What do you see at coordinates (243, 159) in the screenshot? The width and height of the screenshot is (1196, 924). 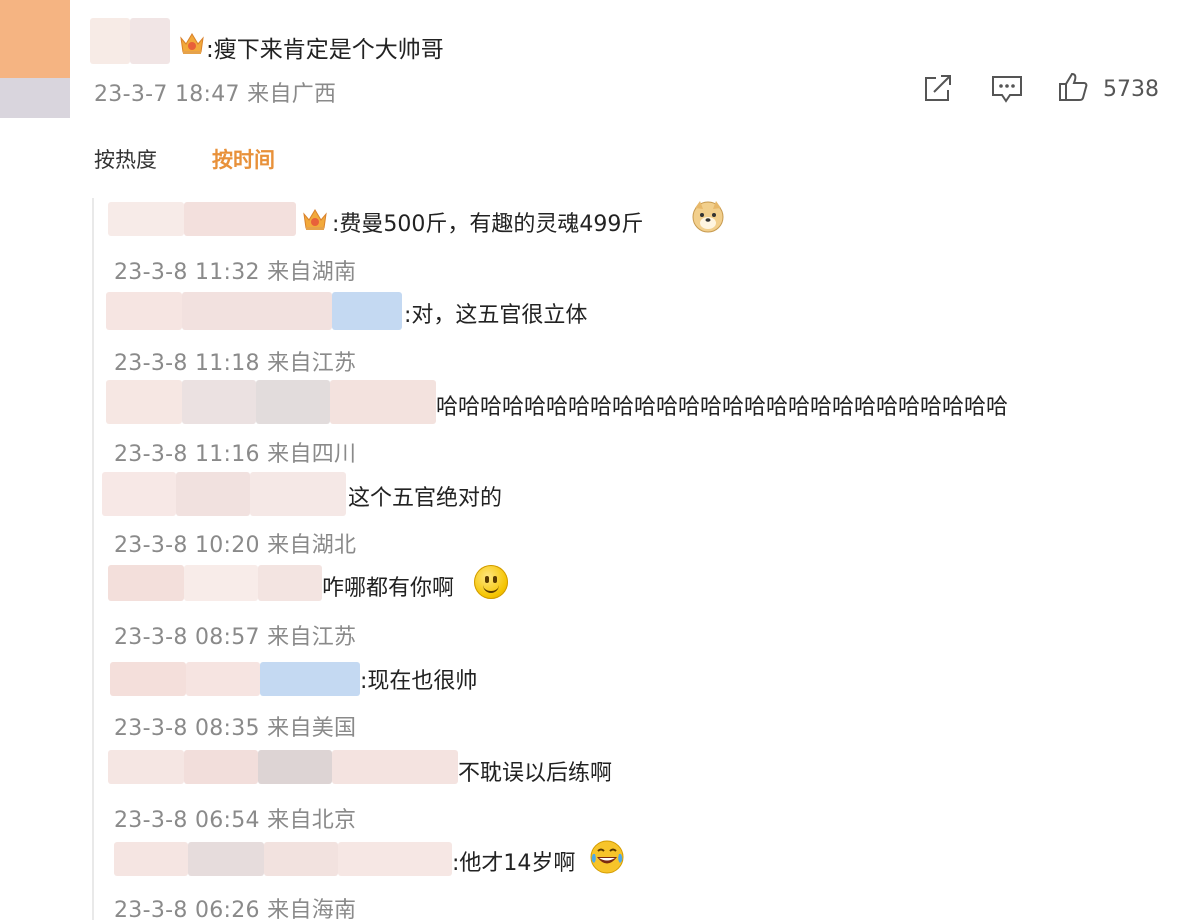 I see `tab-sort-time: 按时间` at bounding box center [243, 159].